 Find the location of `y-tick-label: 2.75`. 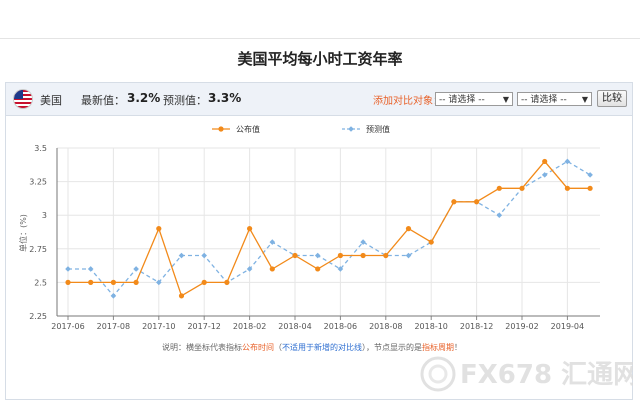

y-tick-label: 2.75 is located at coordinates (38, 249).